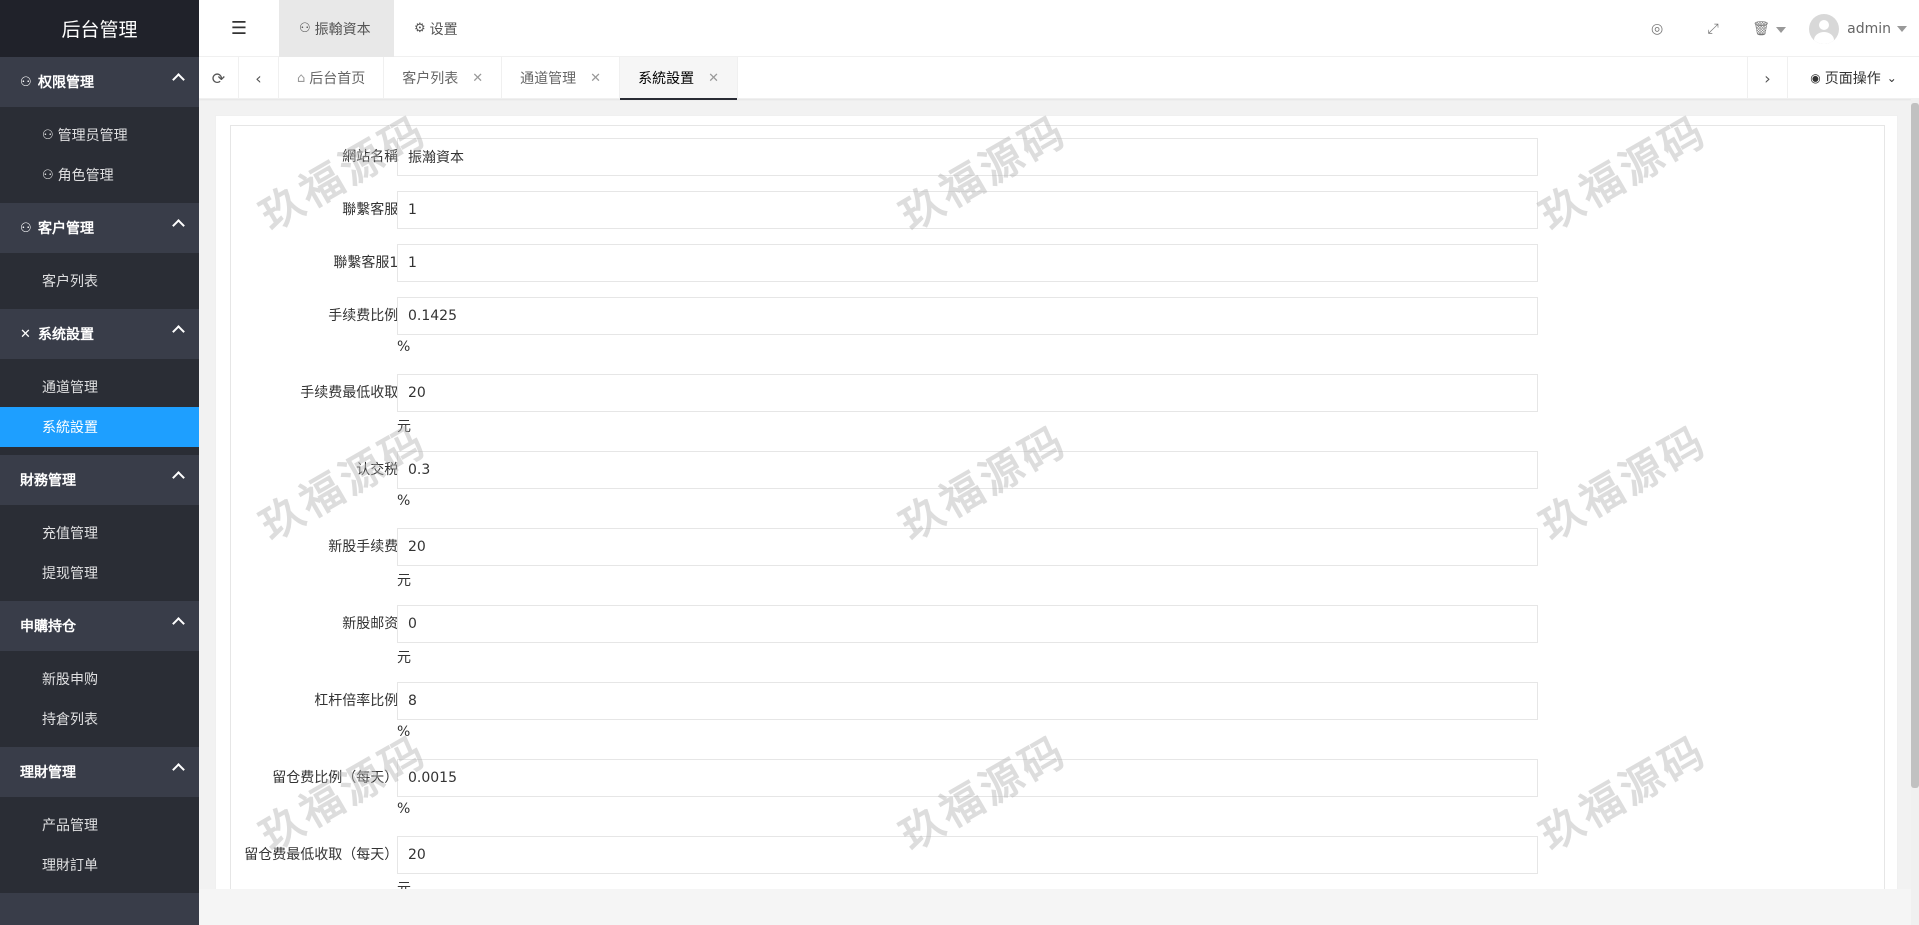 The width and height of the screenshot is (1919, 925). Describe the element at coordinates (99, 427) in the screenshot. I see `sidebar-item-system-settings: 系統設置` at that location.